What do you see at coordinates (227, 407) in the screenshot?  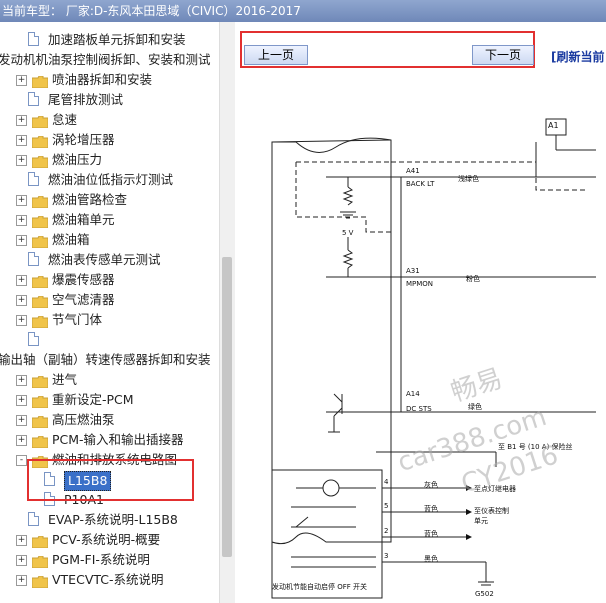 I see `scrollbar-thumb` at bounding box center [227, 407].